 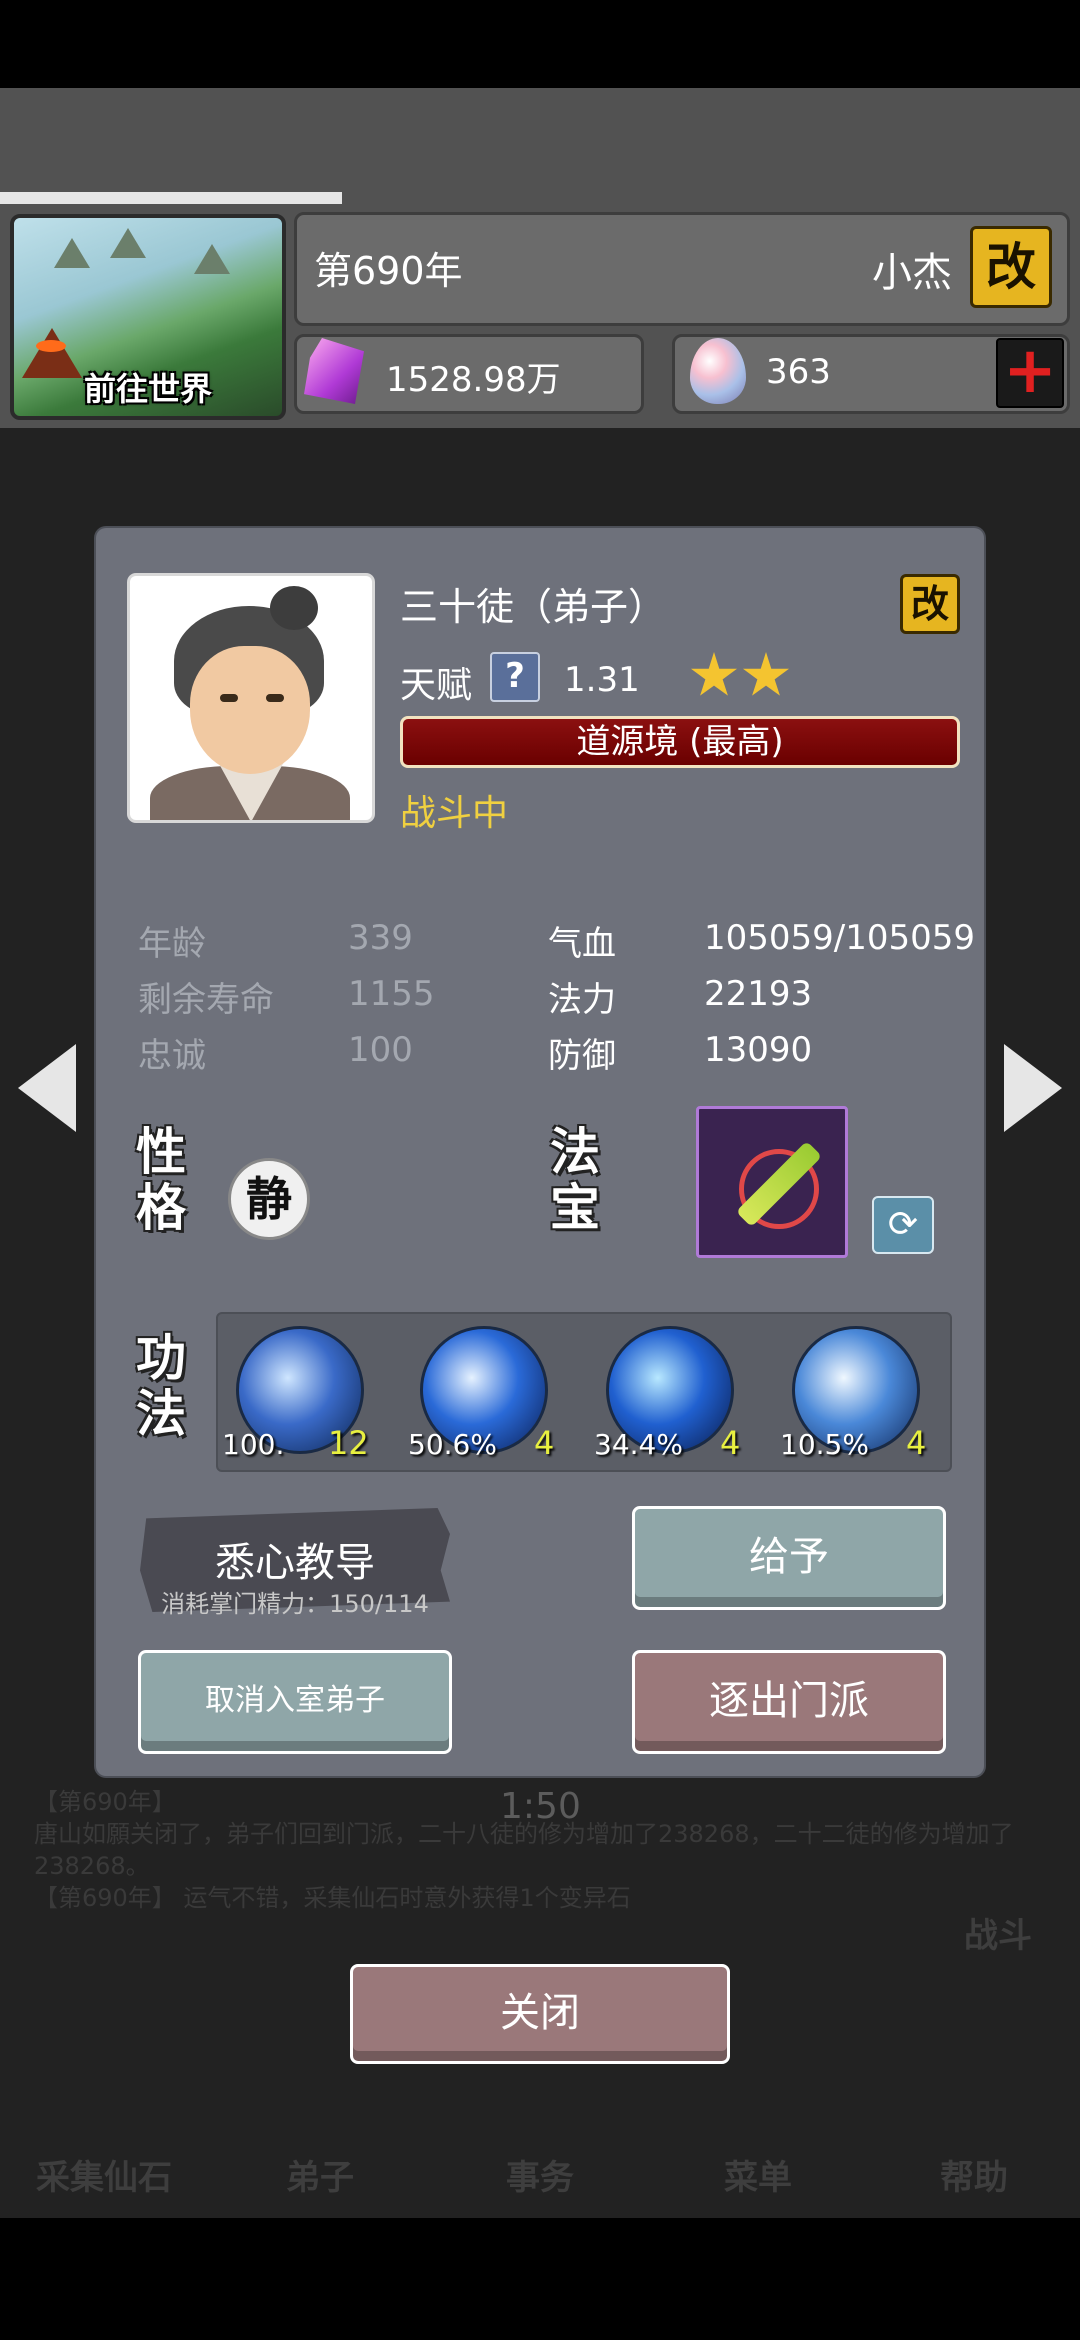 What do you see at coordinates (294, 608) in the screenshot?
I see `hair-bun` at bounding box center [294, 608].